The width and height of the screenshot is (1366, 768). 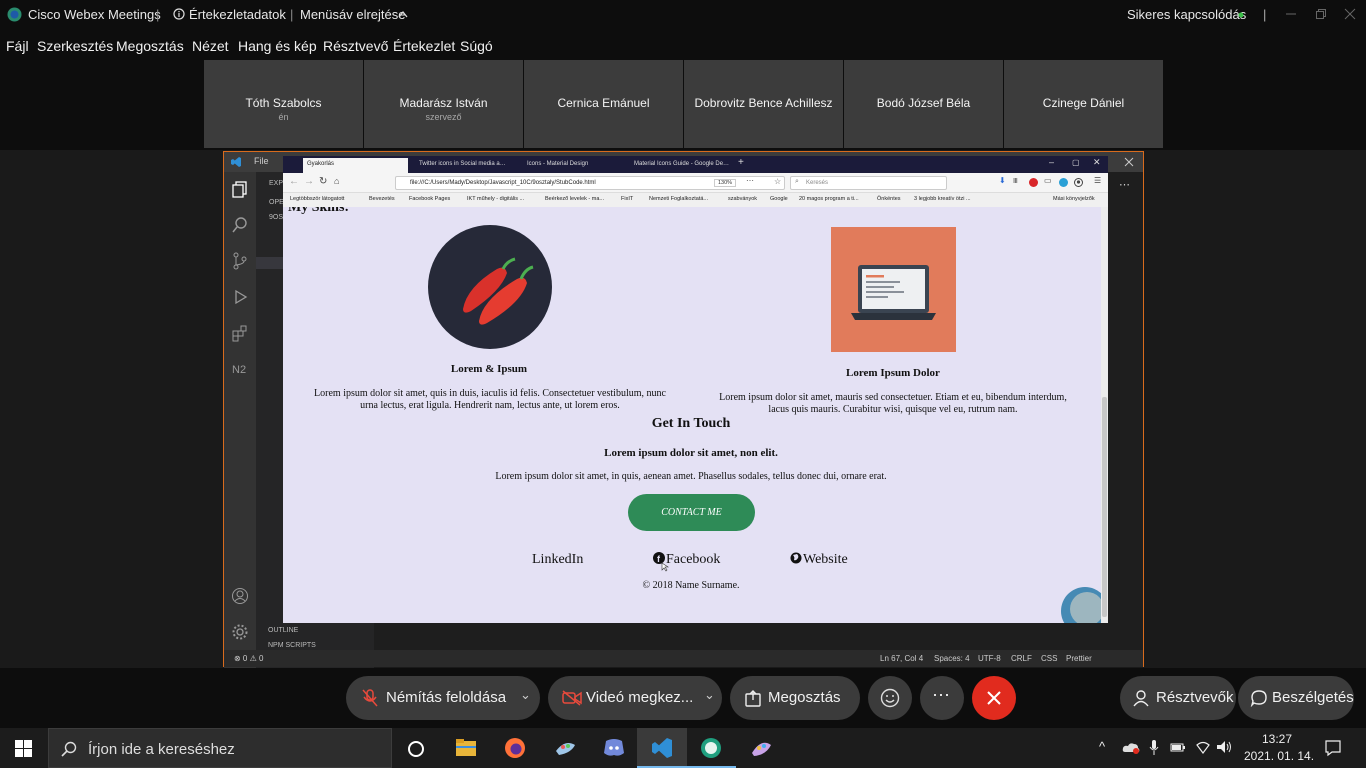 I want to click on bookmark-item: FixIT, so click(x=627, y=199).